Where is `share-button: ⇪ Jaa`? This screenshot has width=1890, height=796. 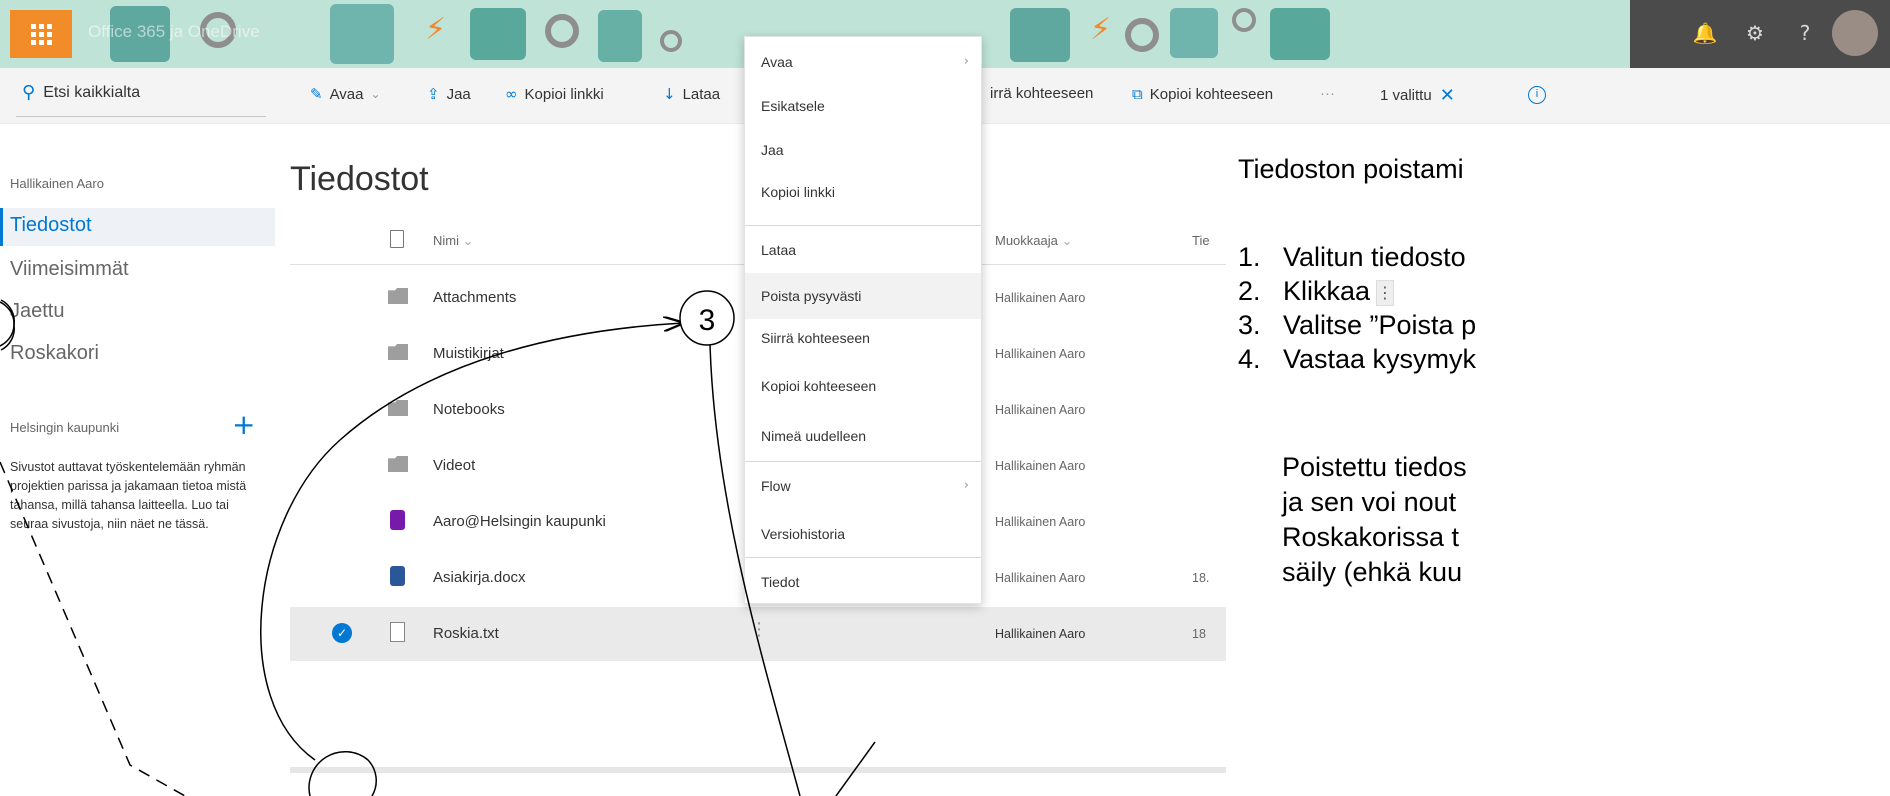
share-button: ⇪ Jaa is located at coordinates (449, 94).